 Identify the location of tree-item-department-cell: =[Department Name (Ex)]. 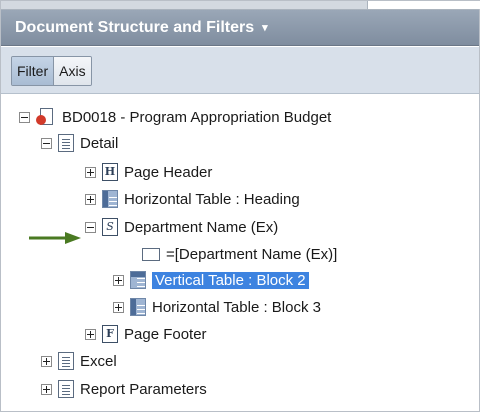
(236, 254).